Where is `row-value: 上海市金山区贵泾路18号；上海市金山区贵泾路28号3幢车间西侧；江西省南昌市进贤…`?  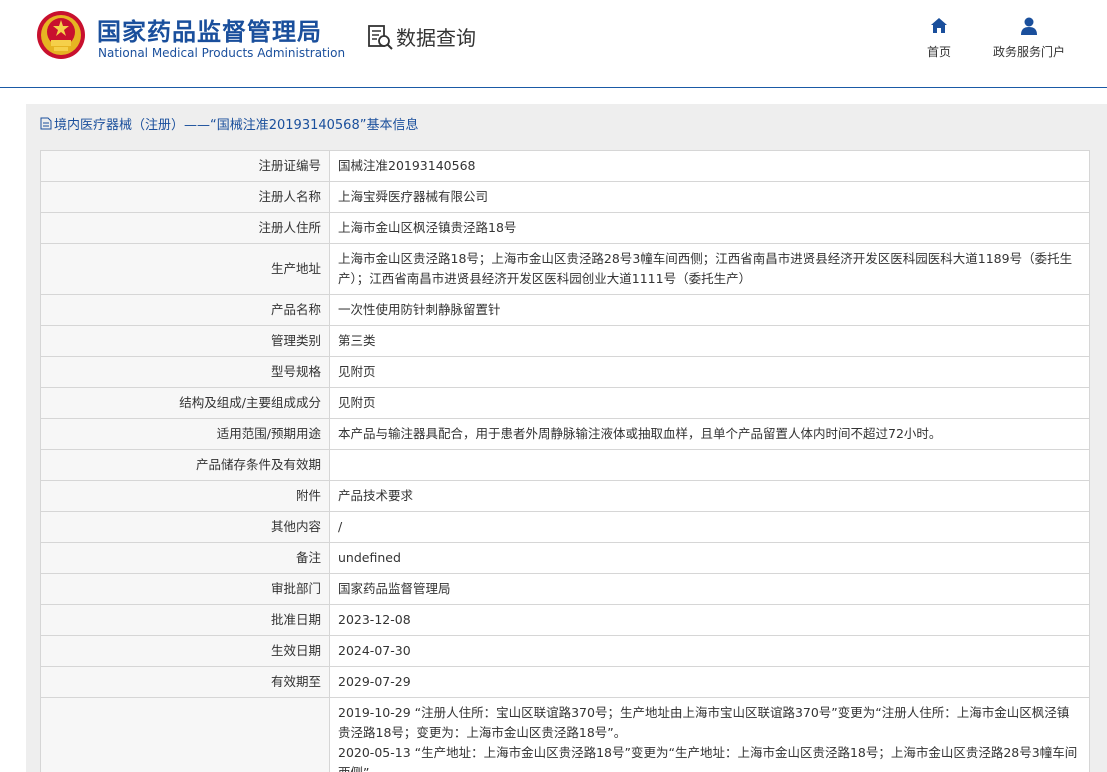
row-value: 上海市金山区贵泾路18号；上海市金山区贵泾路28号3幢车间西侧；江西省南昌市进贤… is located at coordinates (709, 269).